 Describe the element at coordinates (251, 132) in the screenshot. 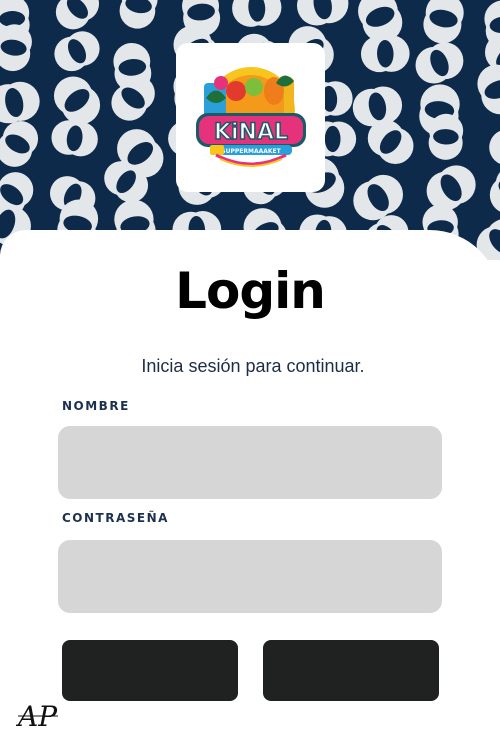

I see `logo-wordmark: KiNAL` at that location.